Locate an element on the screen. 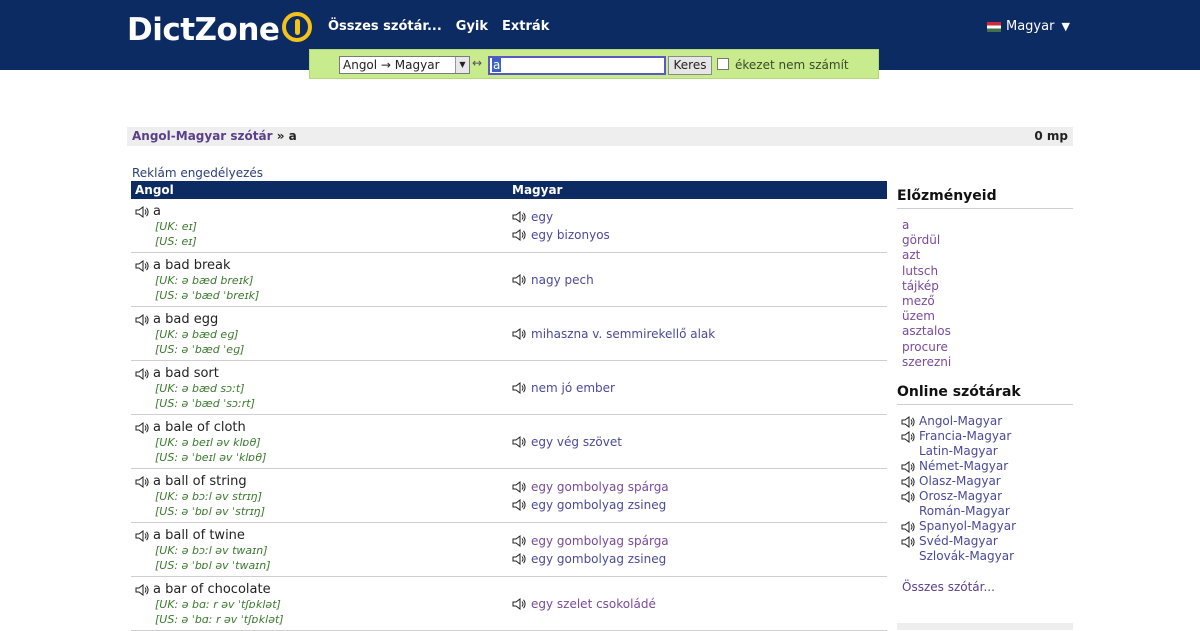 The width and height of the screenshot is (1200, 631). headword-text: a bad egg is located at coordinates (186, 319).